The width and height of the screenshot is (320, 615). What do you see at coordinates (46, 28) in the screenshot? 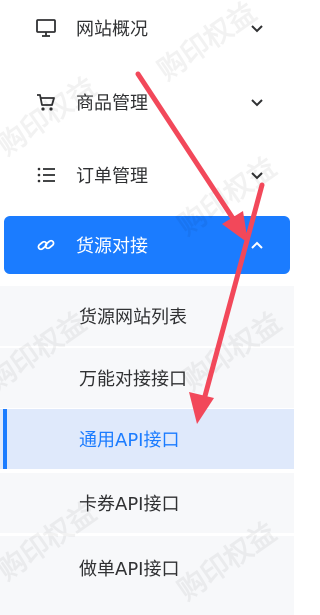
I see `monitor-icon` at bounding box center [46, 28].